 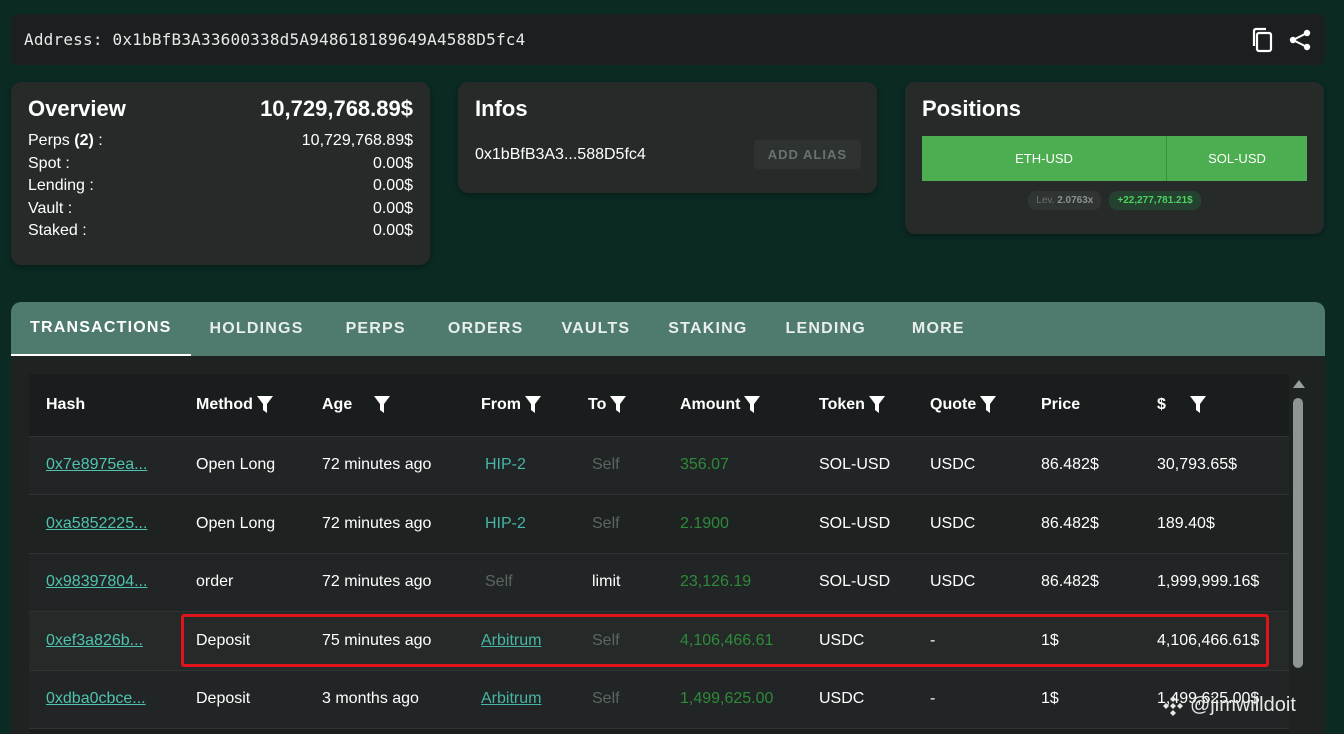 What do you see at coordinates (1300, 40) in the screenshot?
I see `share-icon` at bounding box center [1300, 40].